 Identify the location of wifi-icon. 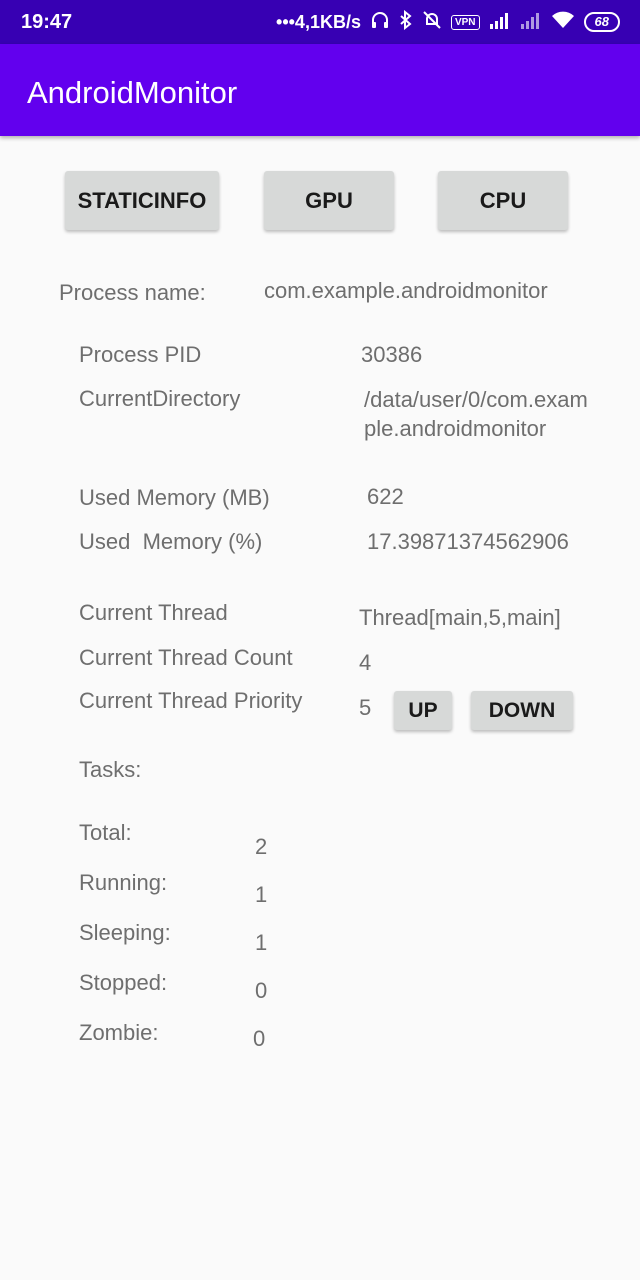
(563, 22).